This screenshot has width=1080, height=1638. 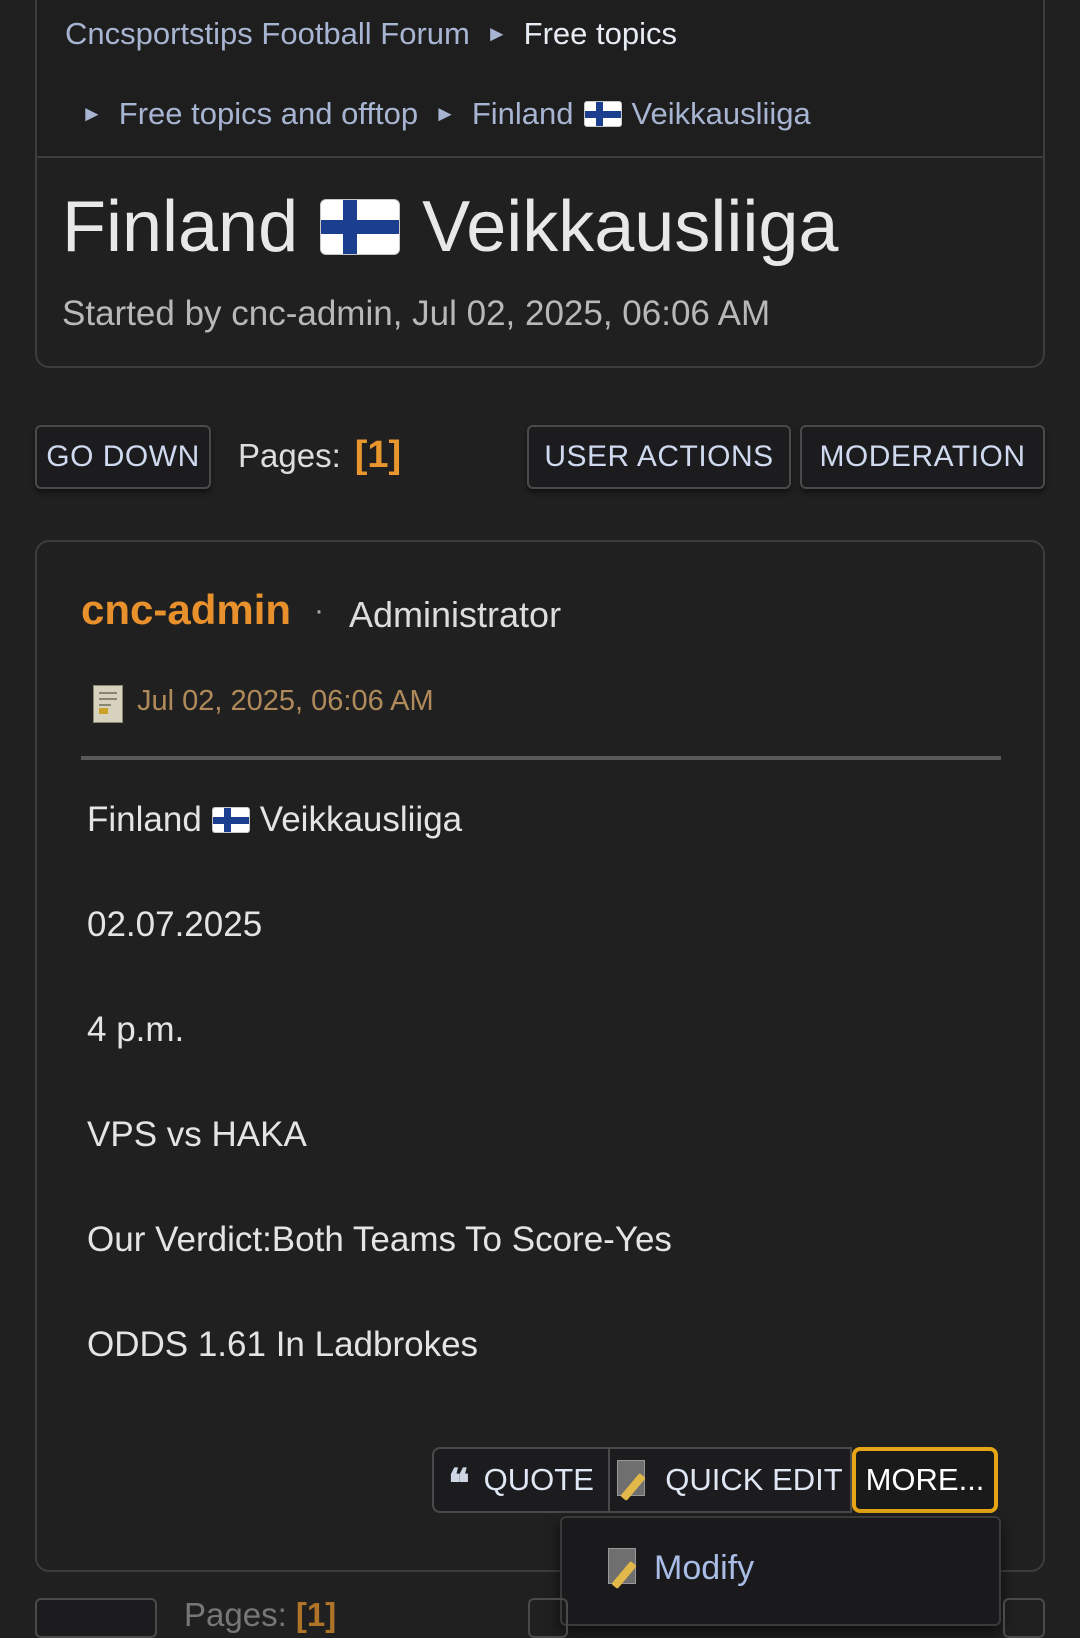 I want to click on page-title-part1: Finland, so click(x=180, y=227).